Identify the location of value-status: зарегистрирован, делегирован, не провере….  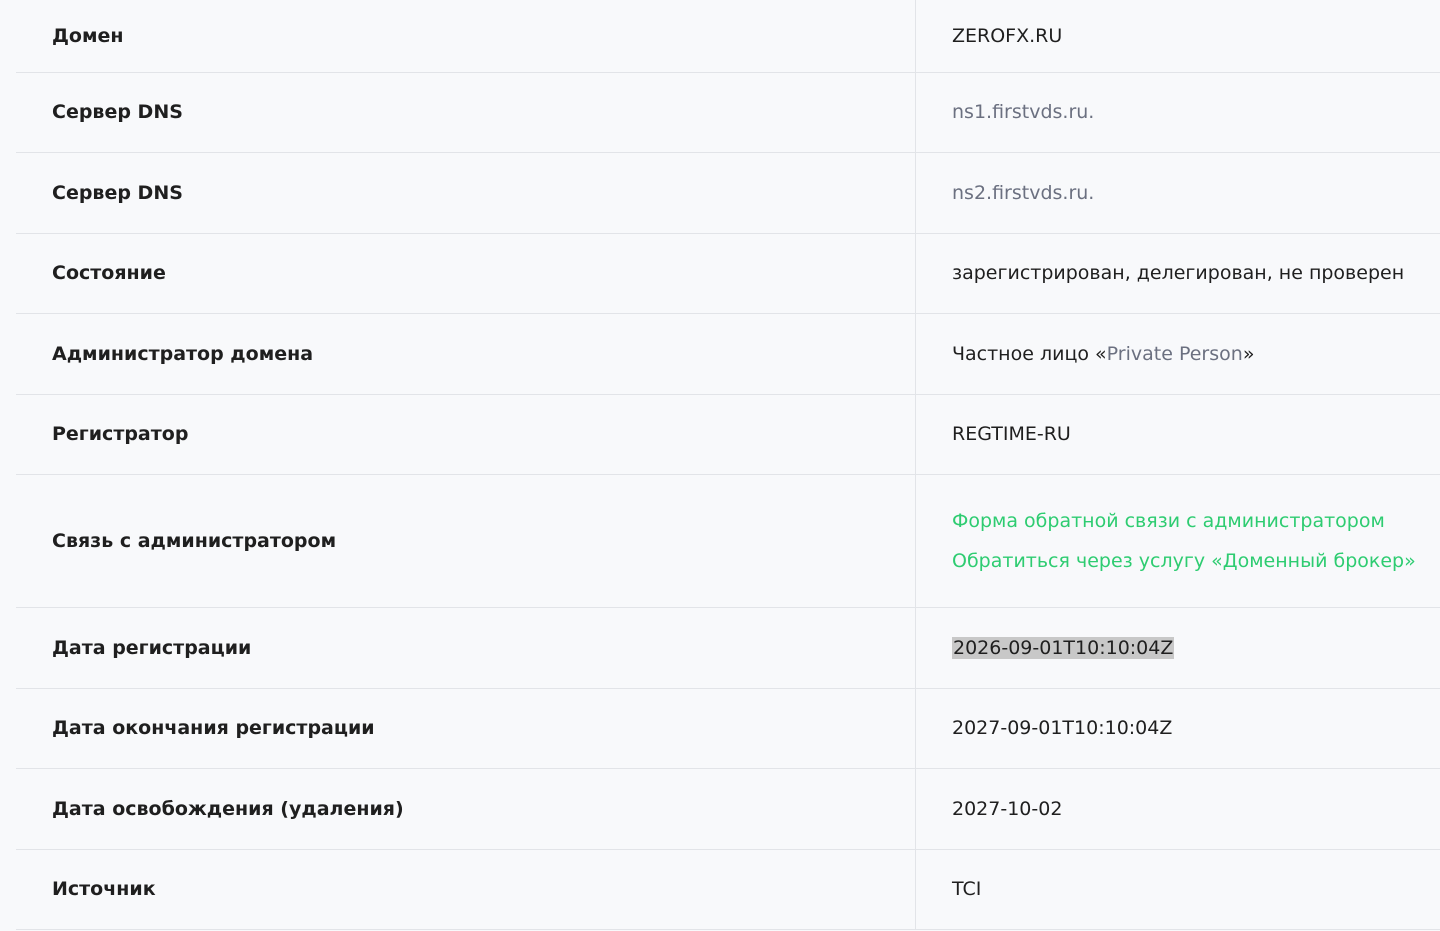
(1178, 273).